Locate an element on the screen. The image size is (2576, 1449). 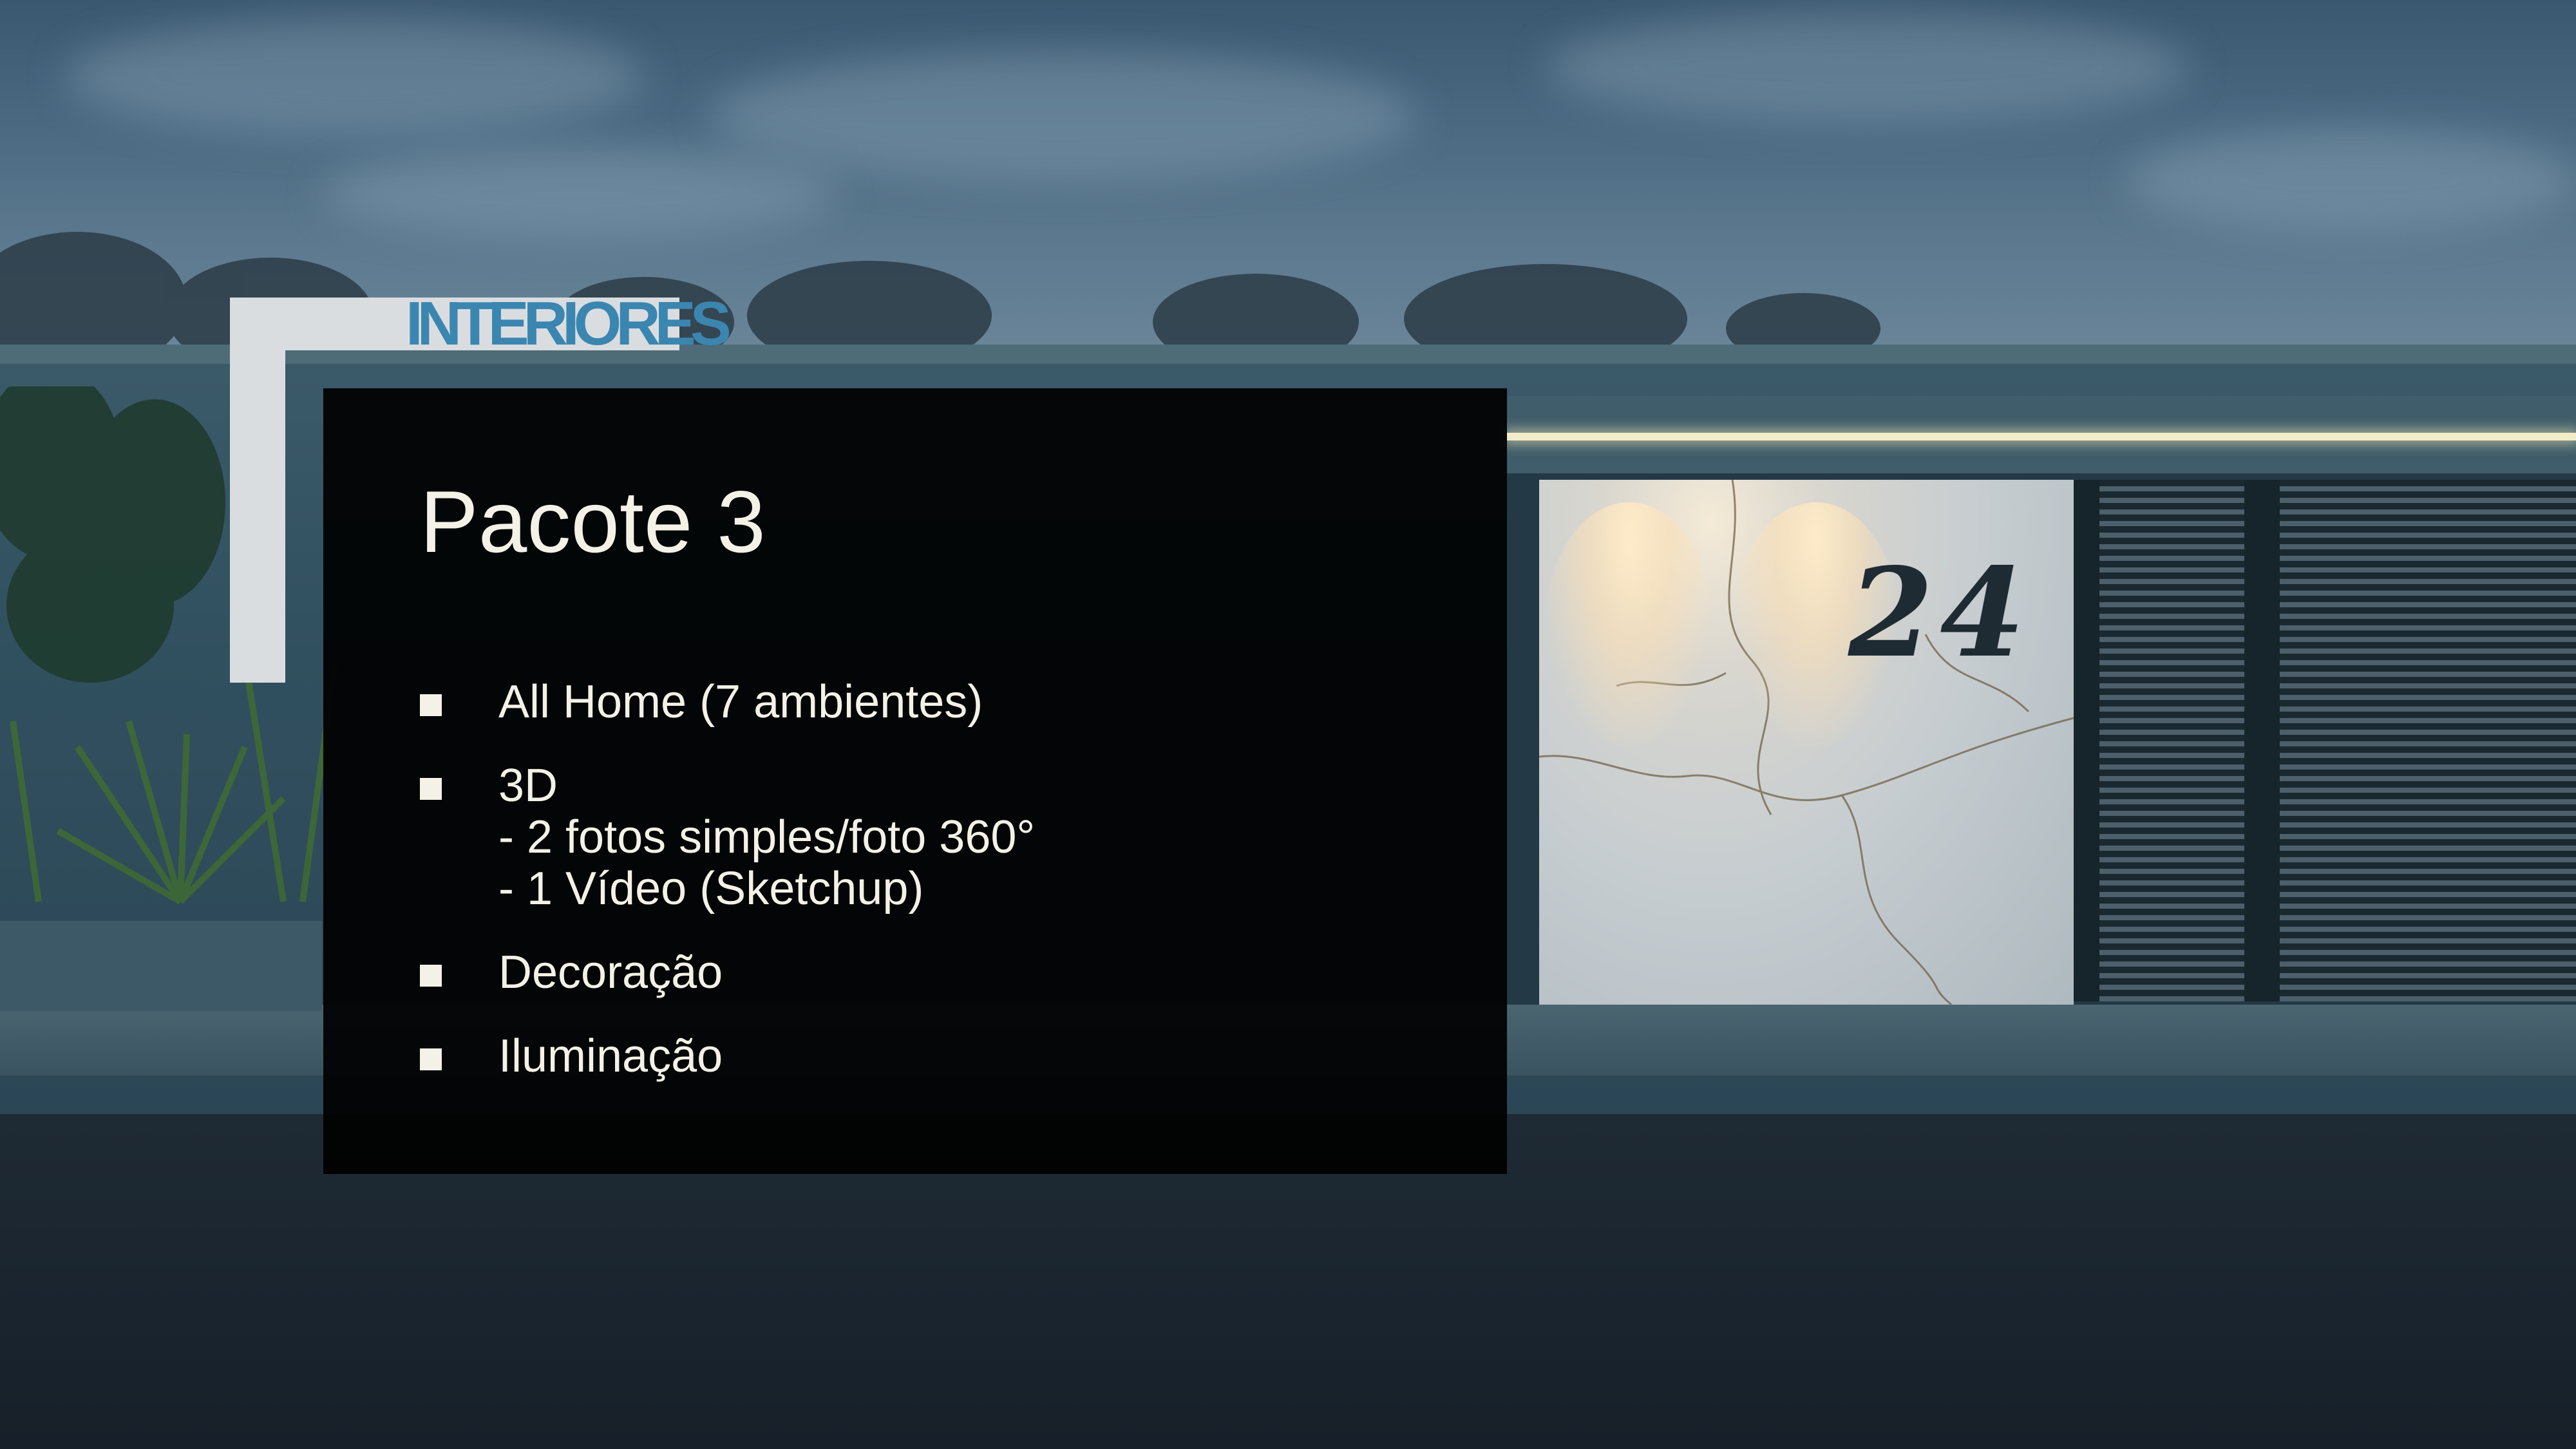
bullet-subtext: - 1 Vídeo (Sketchup) is located at coordinates (711, 888).